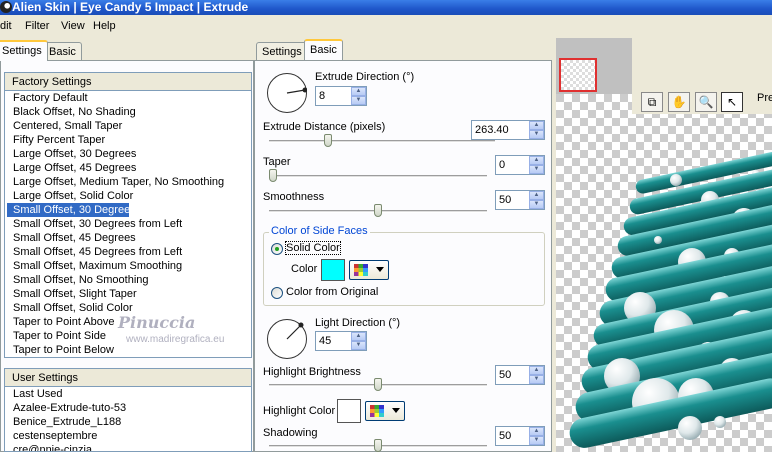 Image resolution: width=772 pixels, height=452 pixels. Describe the element at coordinates (513, 436) in the screenshot. I see `shadowing-input` at that location.